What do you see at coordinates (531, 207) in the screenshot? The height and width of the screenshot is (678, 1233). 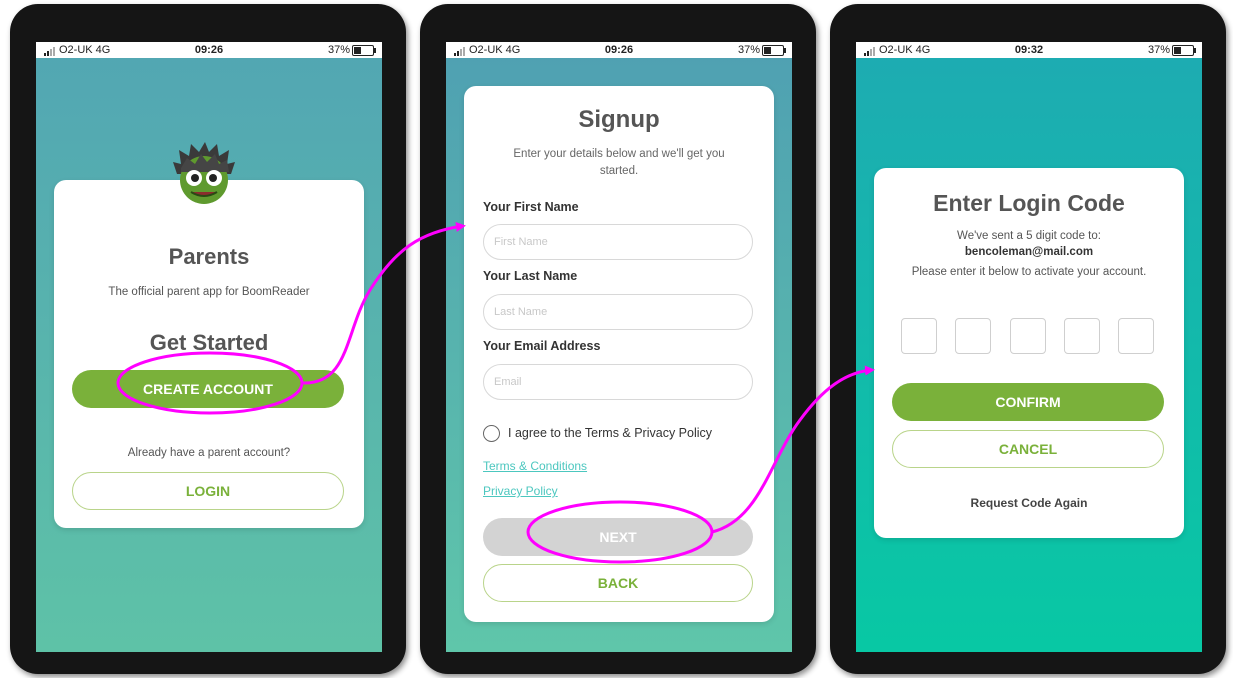 I see `first-name-label: Your First Name` at bounding box center [531, 207].